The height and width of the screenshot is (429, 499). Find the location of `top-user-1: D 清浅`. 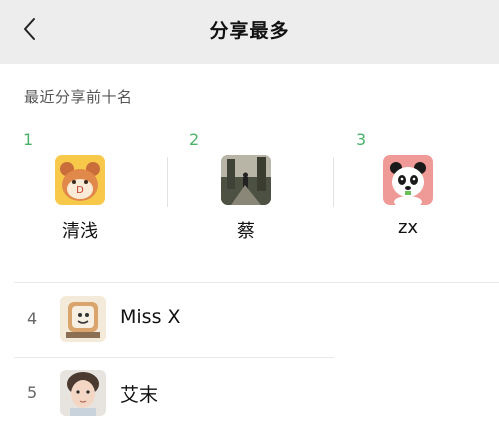

top-user-1: D 清浅 is located at coordinates (80, 199).